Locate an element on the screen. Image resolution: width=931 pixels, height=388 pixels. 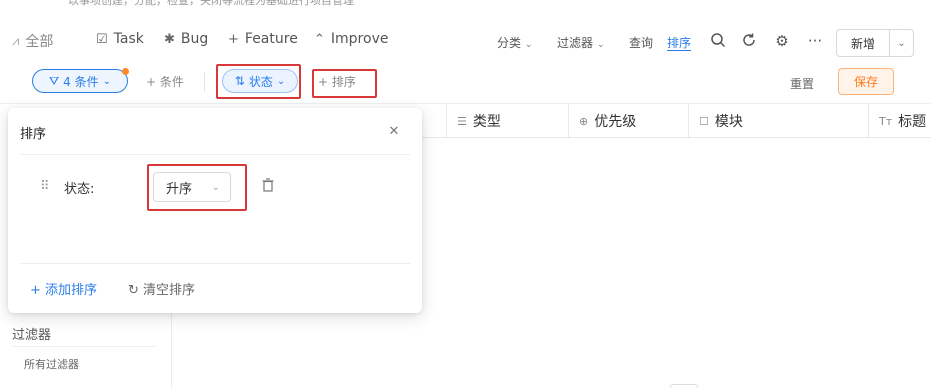
conditions-label: 4 条件 is located at coordinates (81, 81).